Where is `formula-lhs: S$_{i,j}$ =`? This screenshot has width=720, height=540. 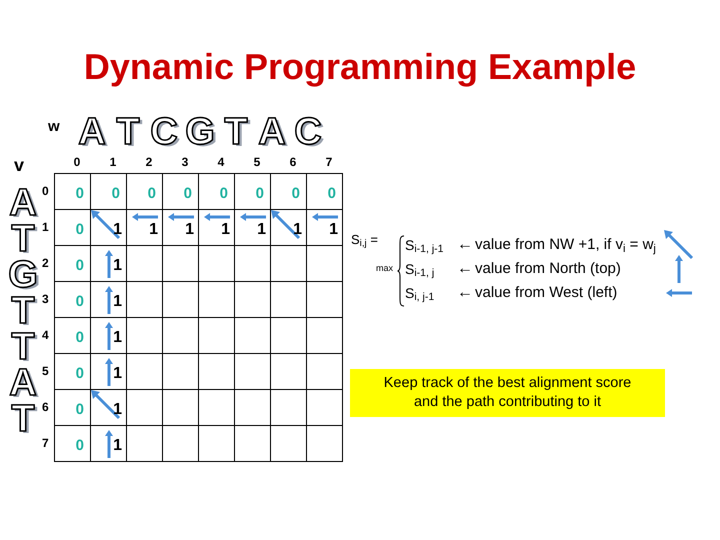
formula-lhs: S$_{i,j}$ = is located at coordinates (365, 239).